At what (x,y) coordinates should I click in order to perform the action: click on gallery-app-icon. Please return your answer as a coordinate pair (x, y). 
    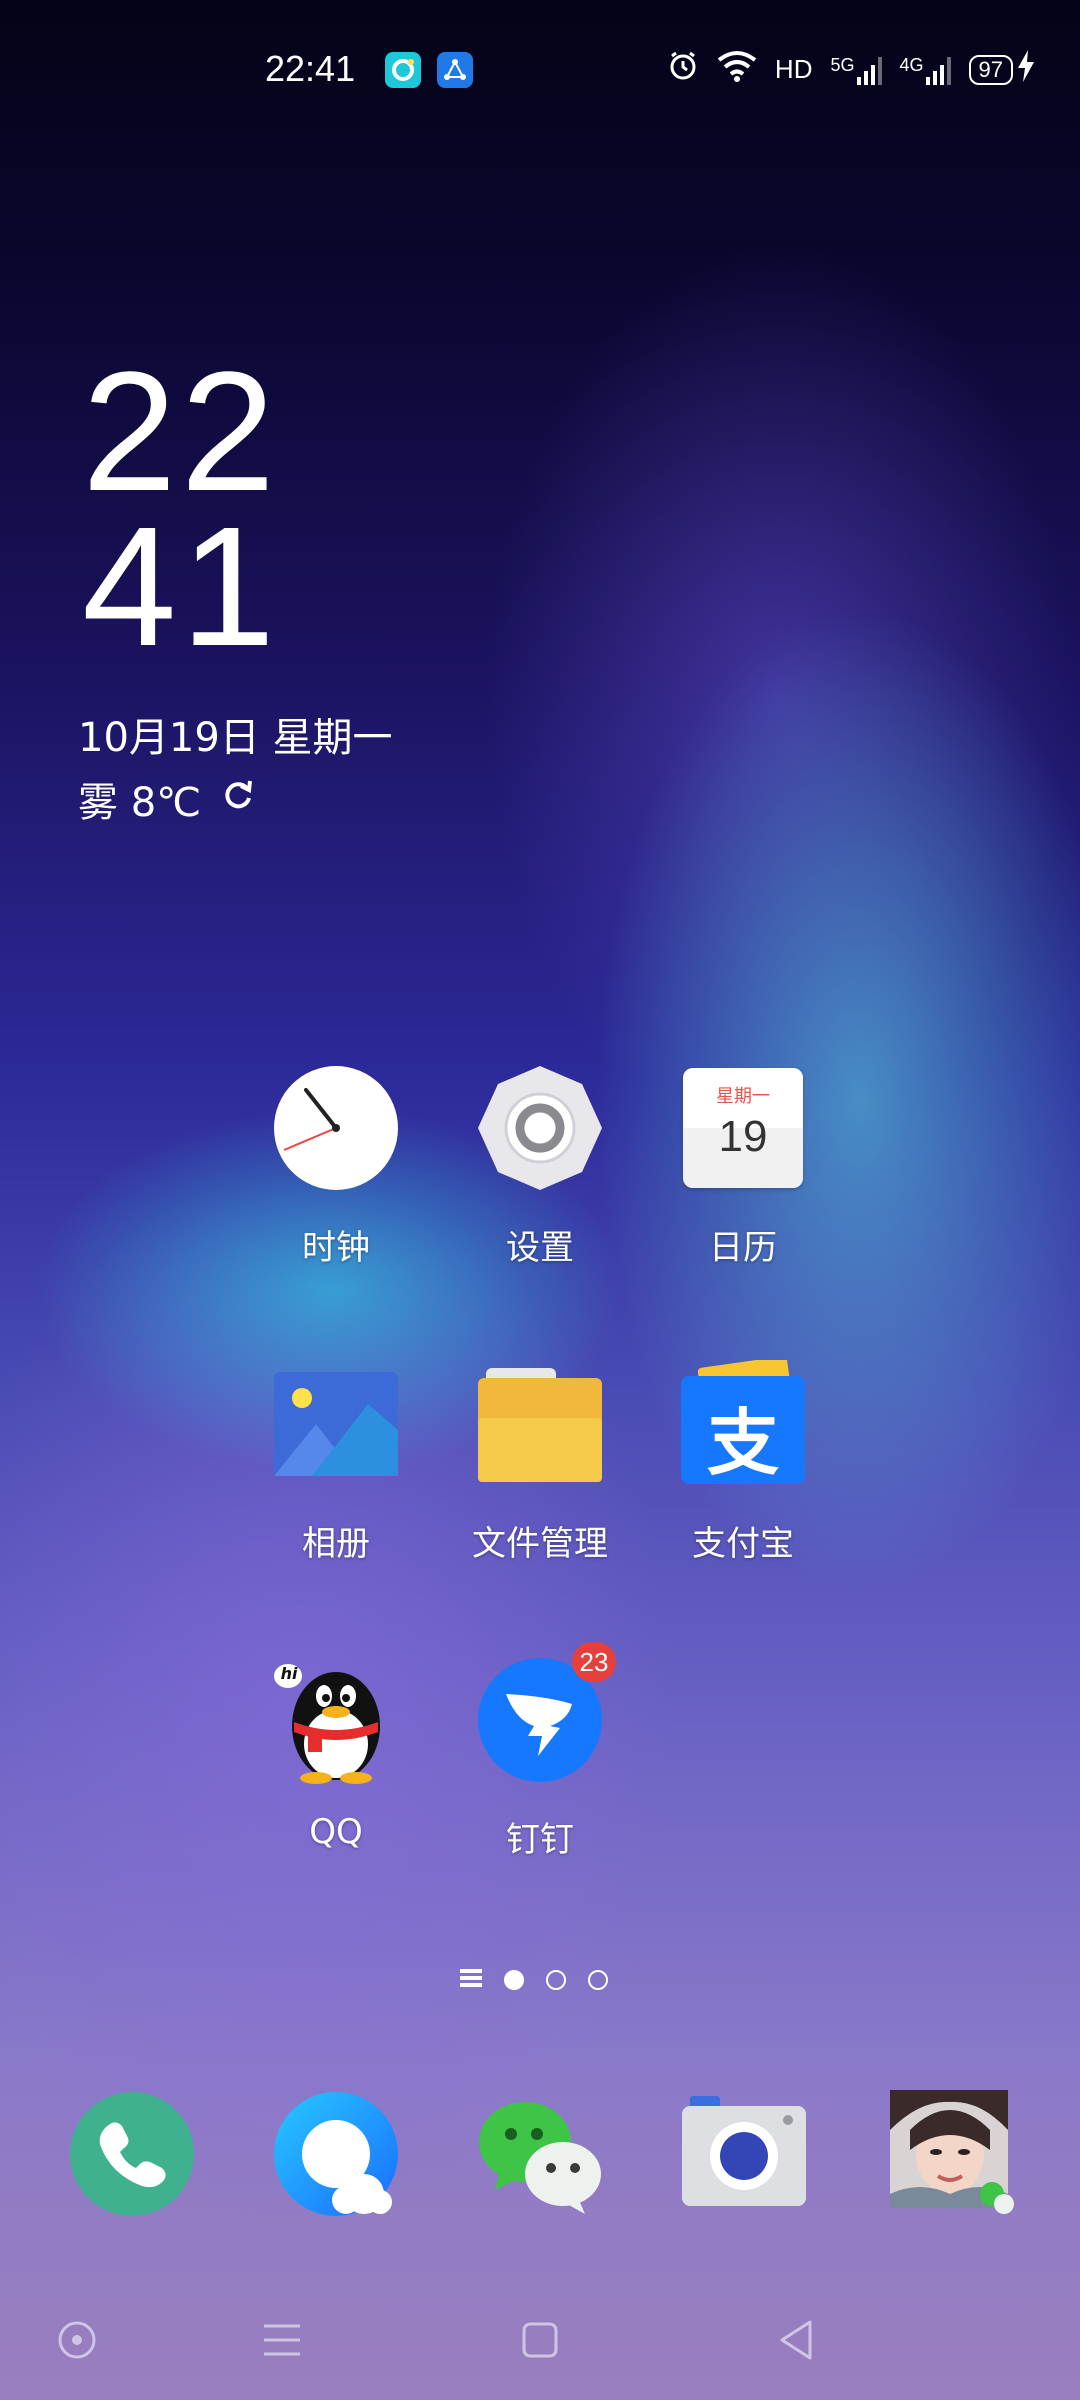
    Looking at the image, I should click on (336, 1424).